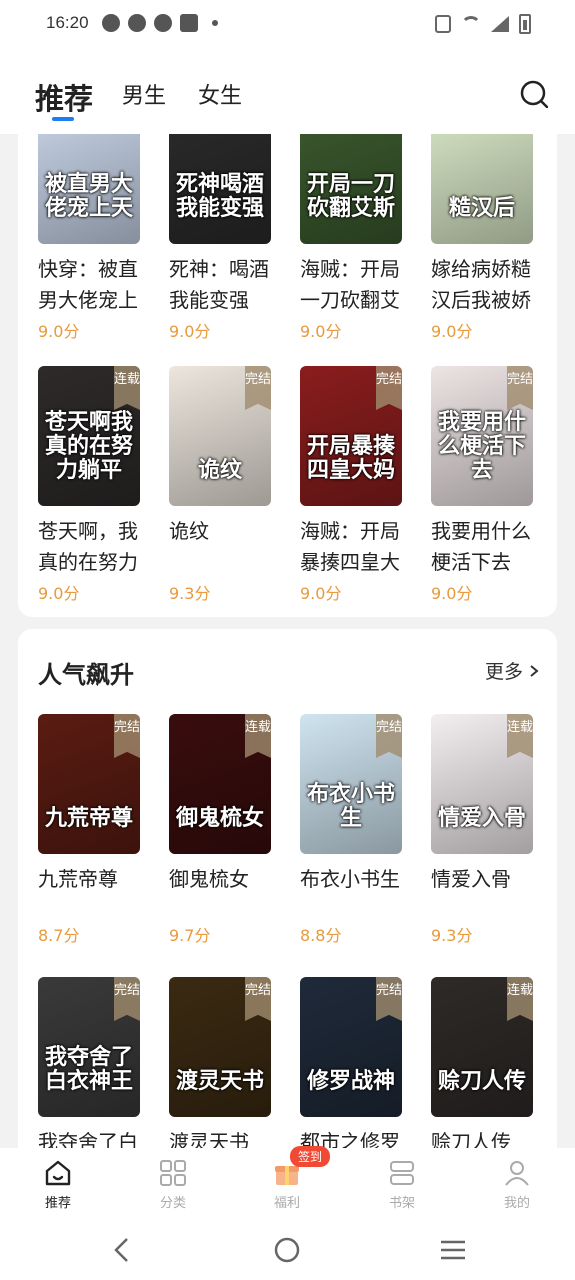  What do you see at coordinates (286, 1203) in the screenshot?
I see `nav-label: 福利` at bounding box center [286, 1203].